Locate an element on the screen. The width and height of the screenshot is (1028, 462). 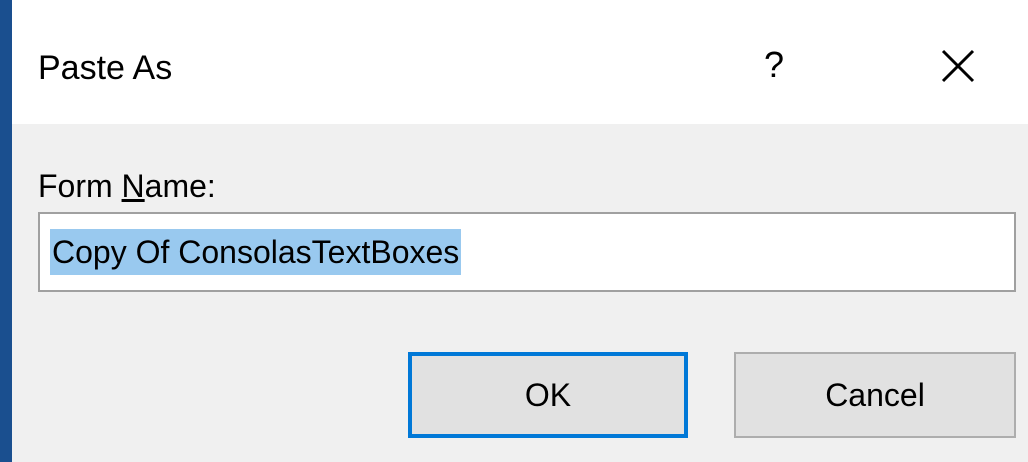
close-icon is located at coordinates (958, 66).